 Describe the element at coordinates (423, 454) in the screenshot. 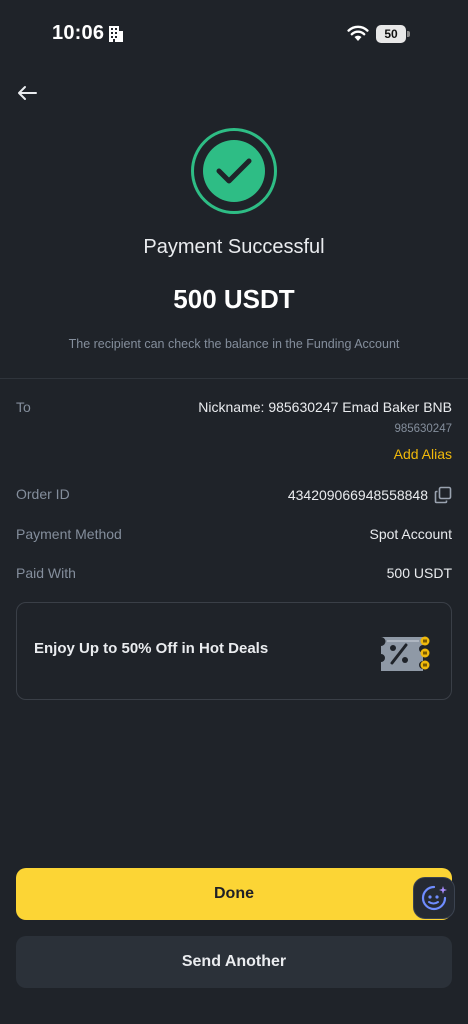

I see `add-alias-link: Add Alias` at that location.